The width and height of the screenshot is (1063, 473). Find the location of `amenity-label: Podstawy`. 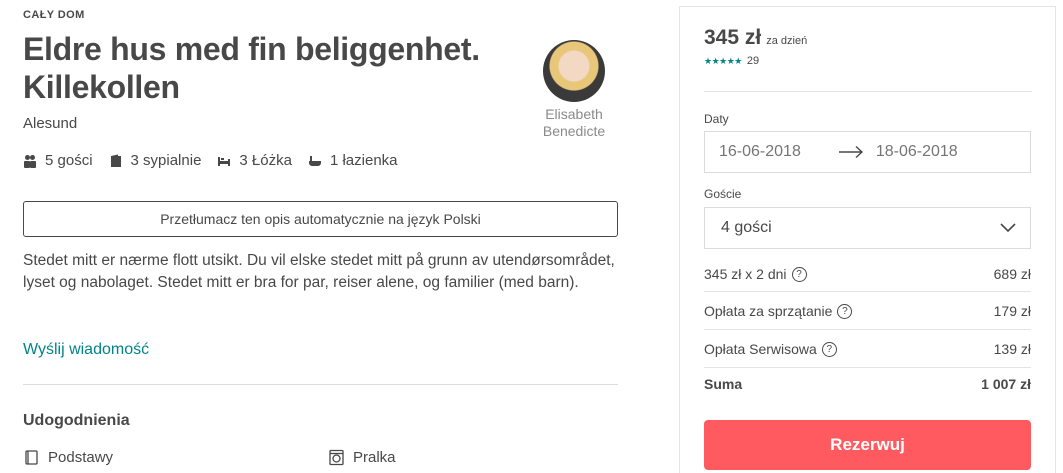

amenity-label: Podstawy is located at coordinates (81, 457).